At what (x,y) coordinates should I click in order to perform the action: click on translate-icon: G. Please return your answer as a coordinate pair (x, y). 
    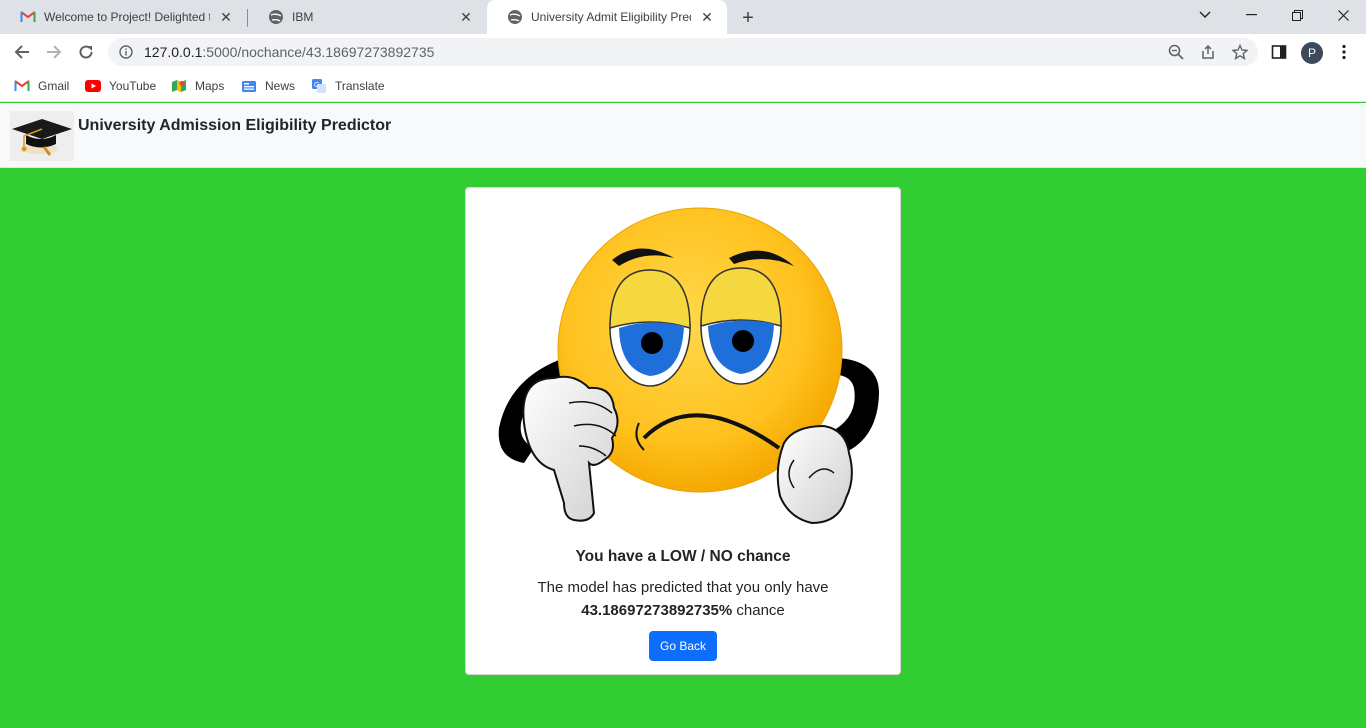
    Looking at the image, I should click on (319, 86).